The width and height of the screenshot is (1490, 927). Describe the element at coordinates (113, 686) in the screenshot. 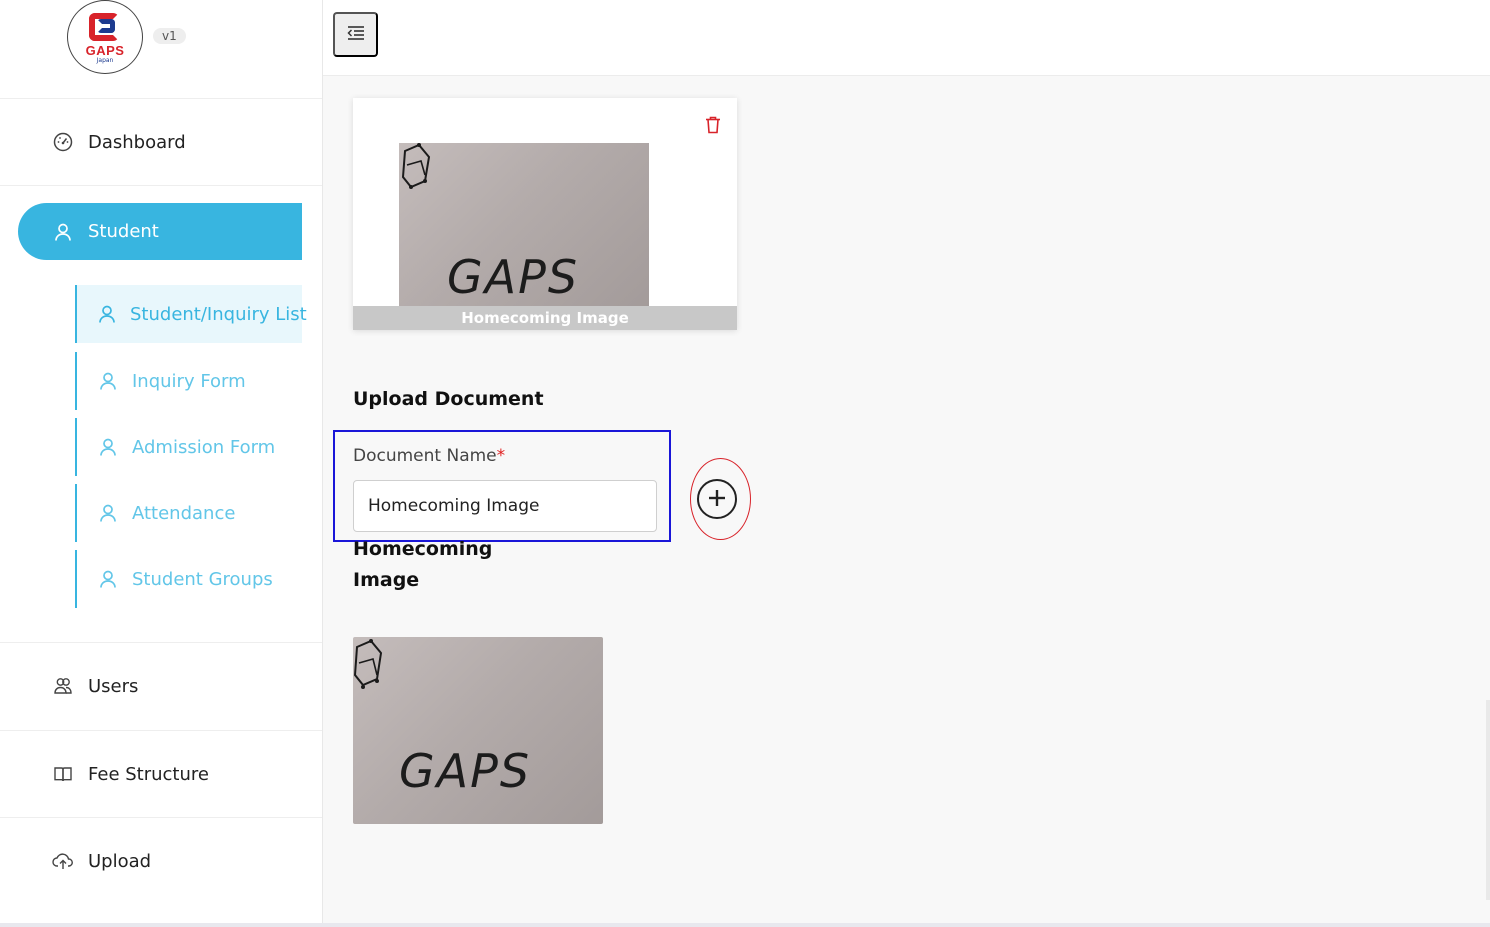

I see `sidebar-item-label: Users` at that location.